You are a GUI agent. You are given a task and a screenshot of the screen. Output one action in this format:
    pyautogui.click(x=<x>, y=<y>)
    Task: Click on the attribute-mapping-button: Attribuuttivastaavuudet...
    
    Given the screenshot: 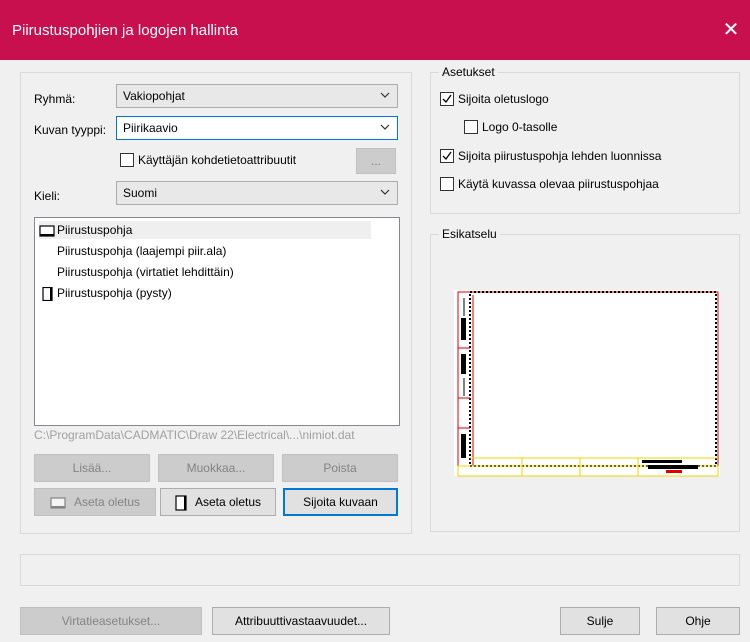 What is the action you would take?
    pyautogui.click(x=301, y=621)
    